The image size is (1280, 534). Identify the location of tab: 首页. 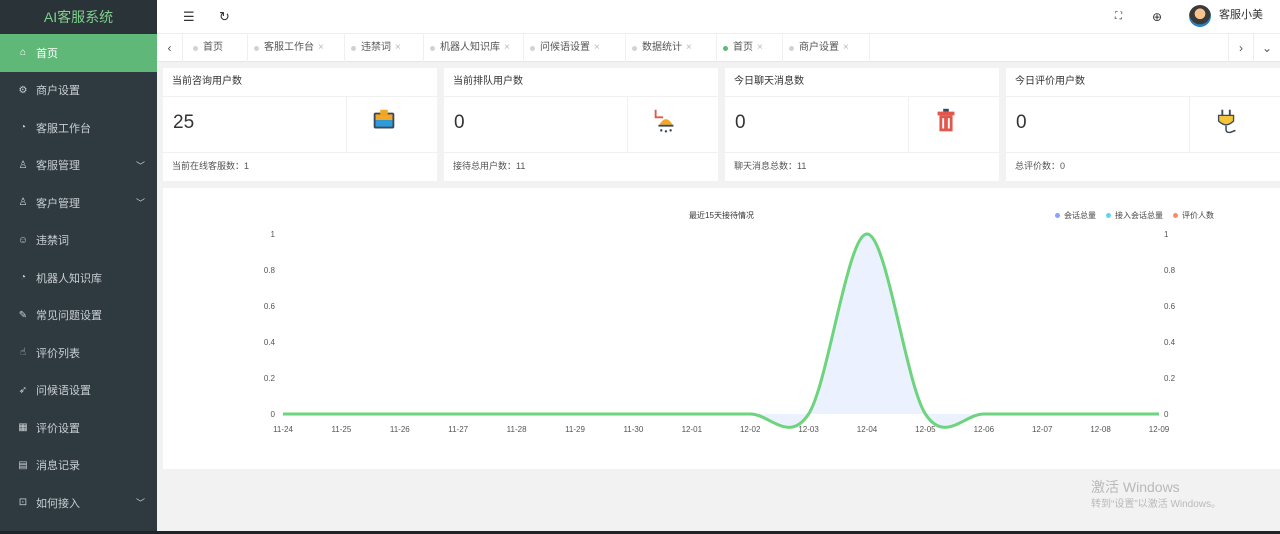
(217, 48).